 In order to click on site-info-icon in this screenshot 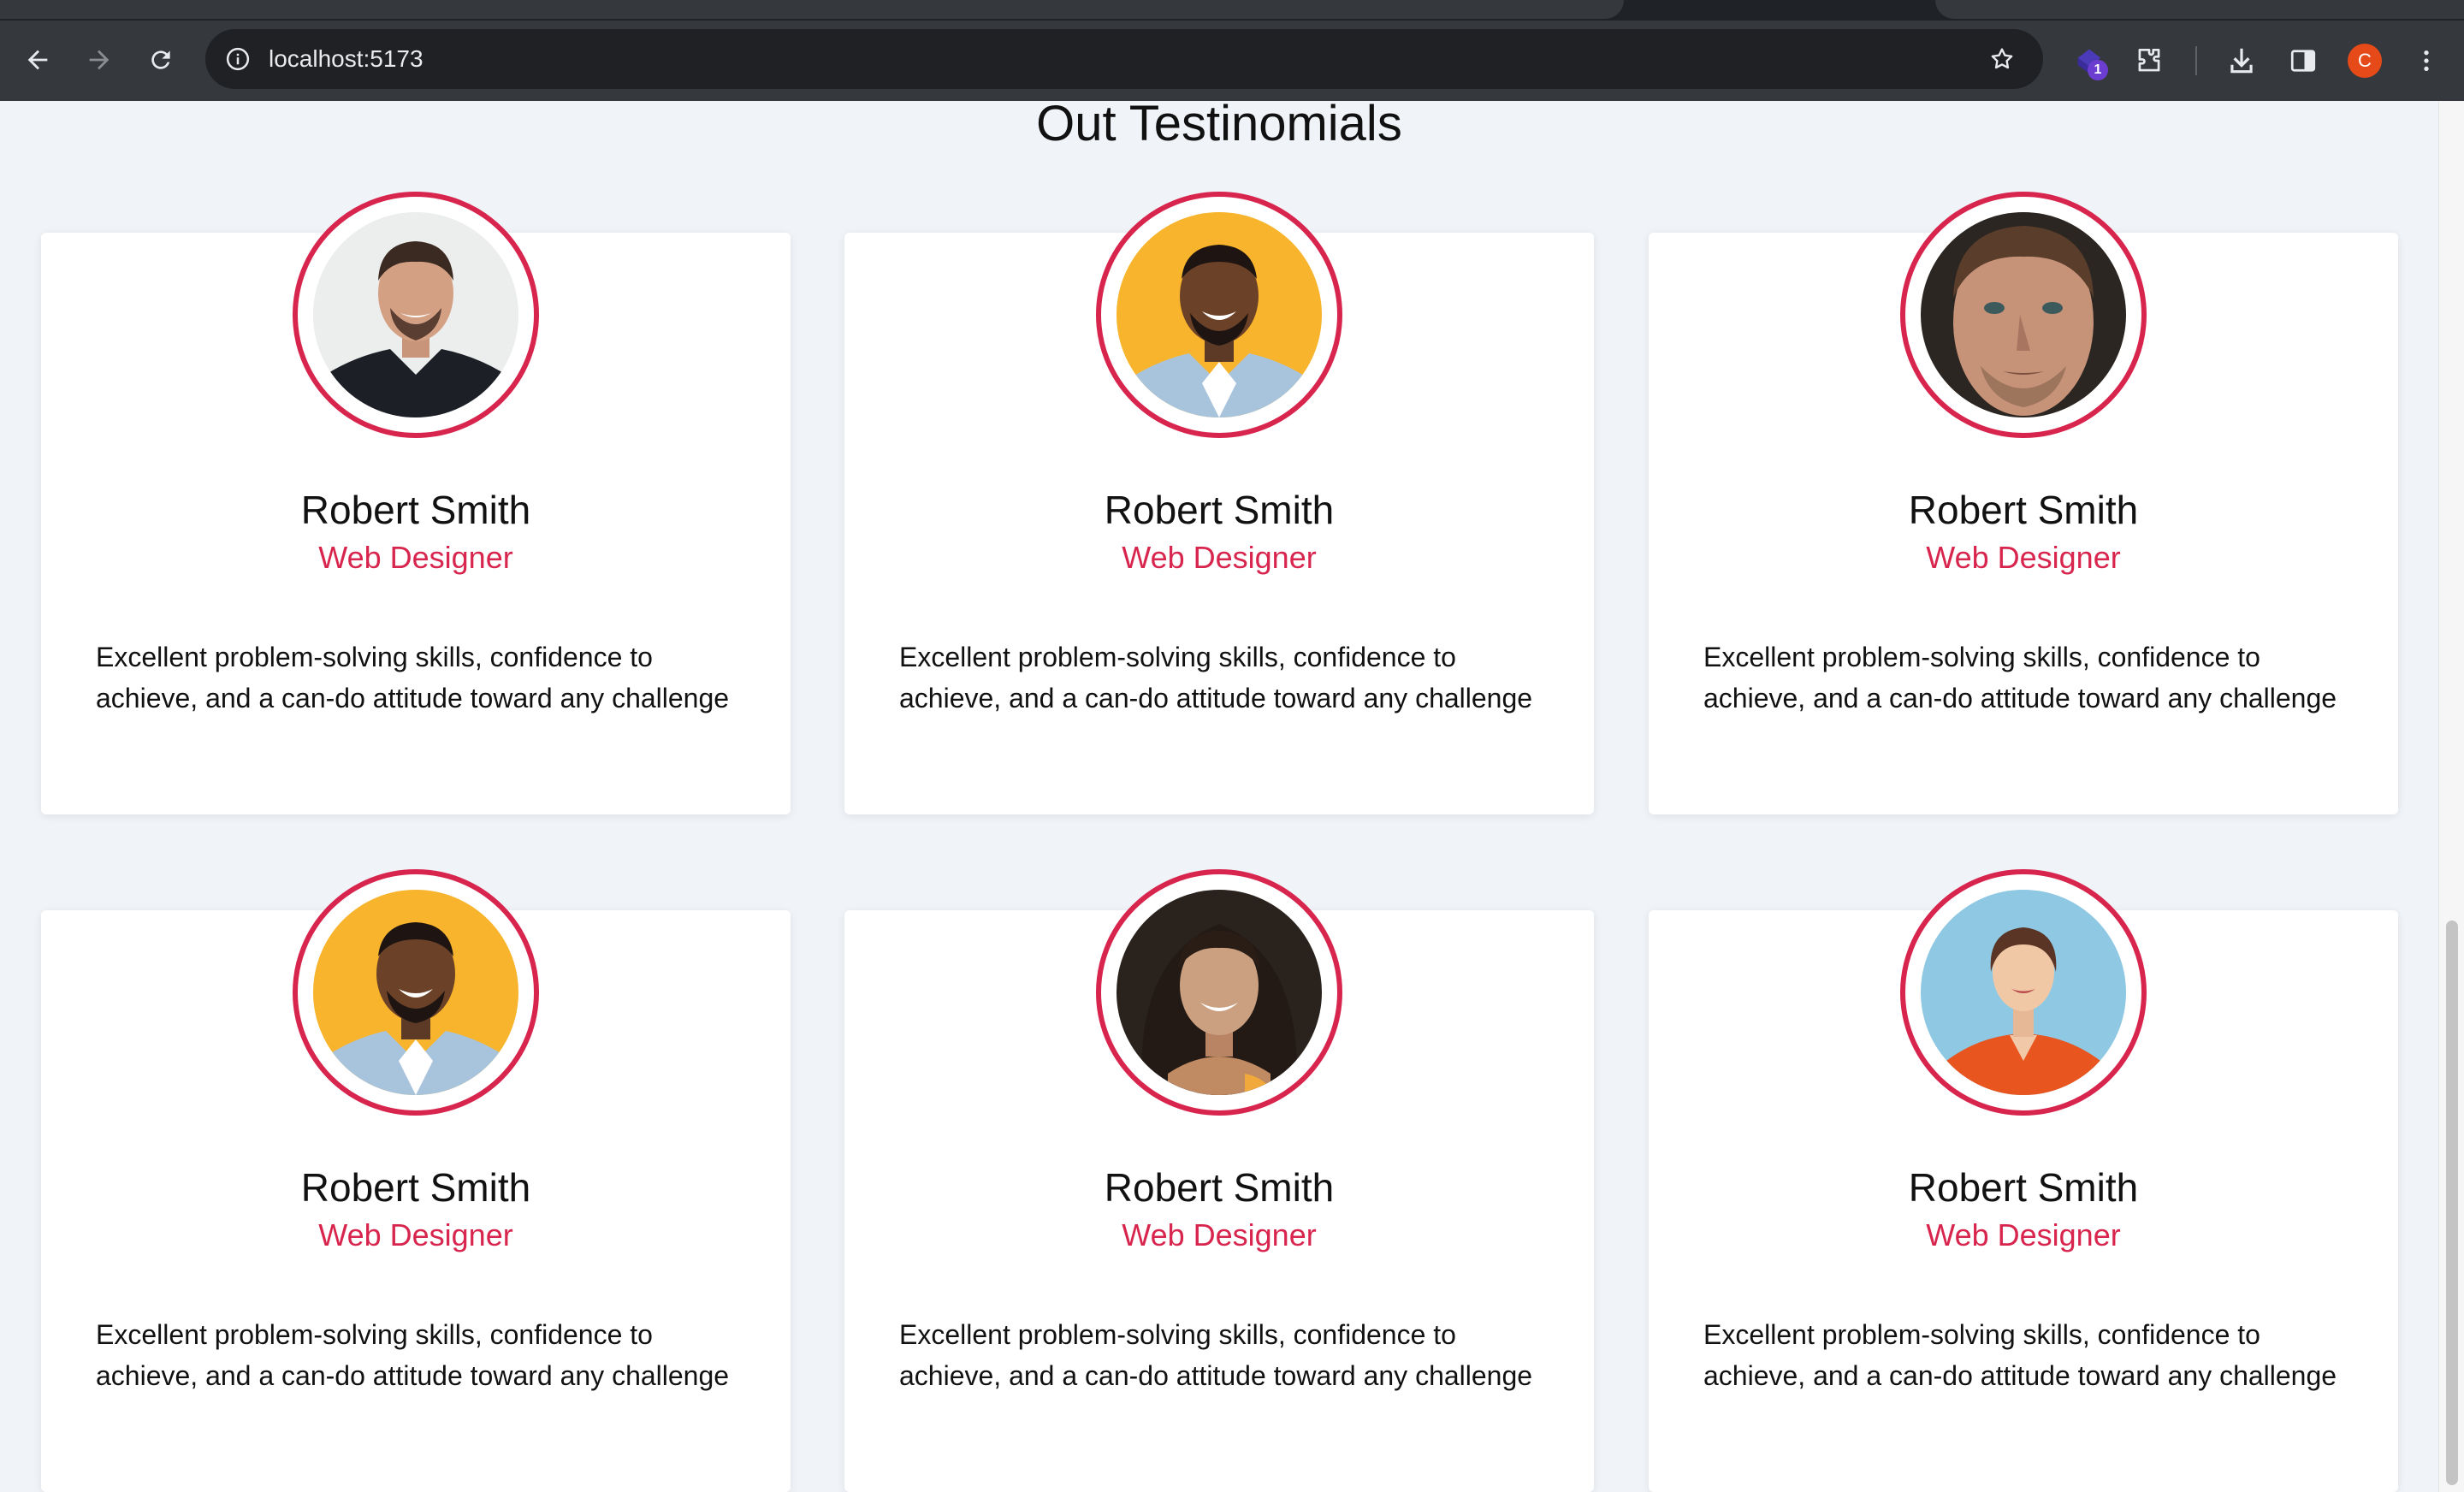, I will do `click(238, 59)`.